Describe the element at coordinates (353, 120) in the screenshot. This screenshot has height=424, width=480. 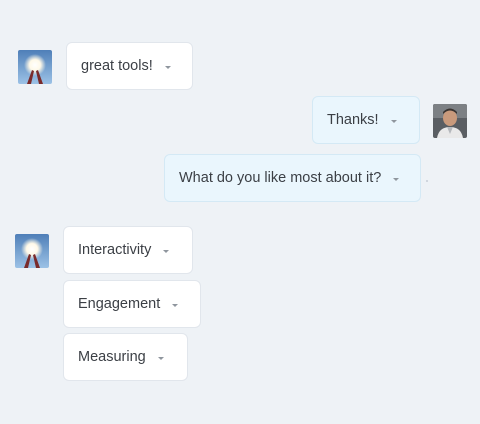
I see `message-text: Thanks!` at that location.